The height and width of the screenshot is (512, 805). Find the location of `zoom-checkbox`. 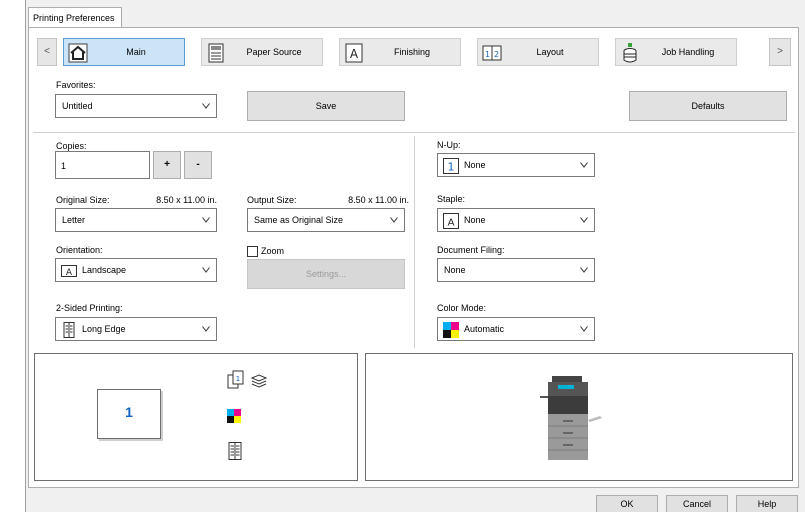

zoom-checkbox is located at coordinates (252, 251).